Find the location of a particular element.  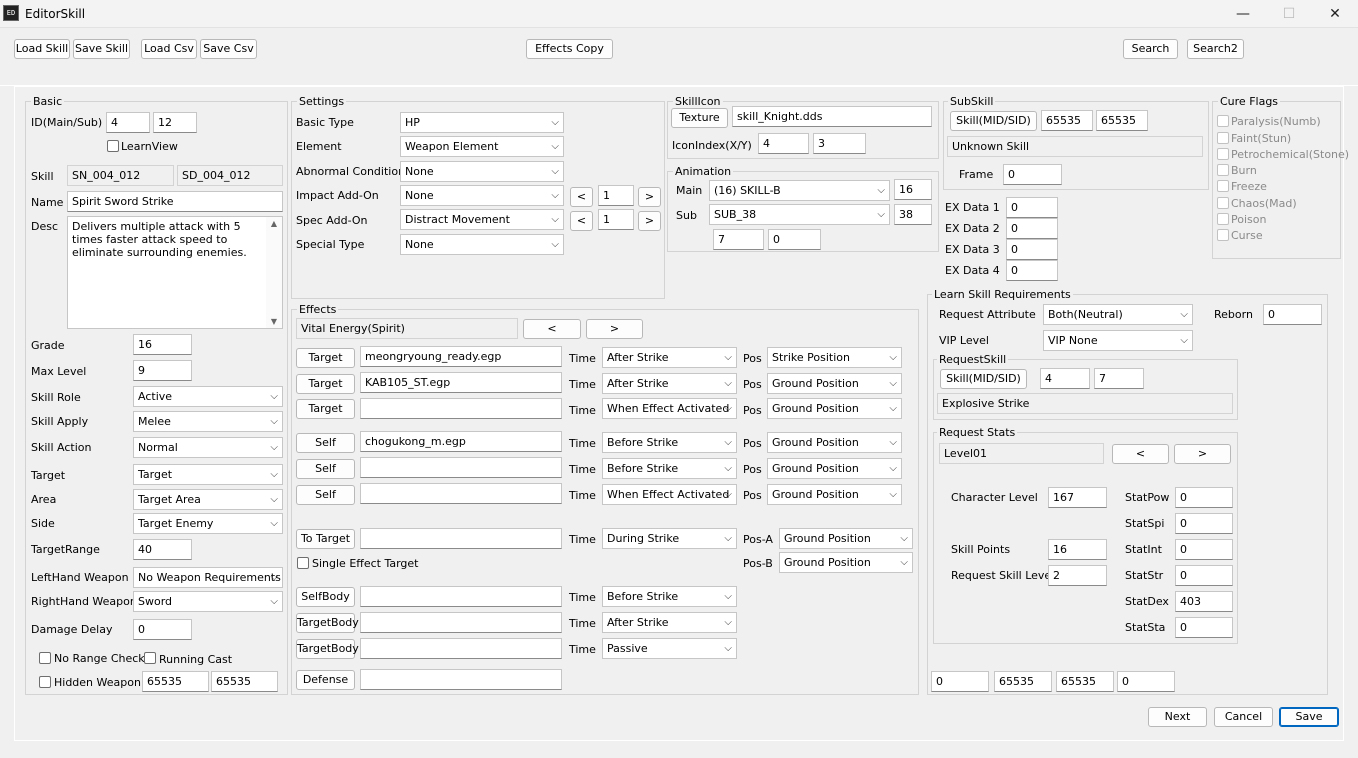

ex-data-1-field: 0 is located at coordinates (1032, 207).